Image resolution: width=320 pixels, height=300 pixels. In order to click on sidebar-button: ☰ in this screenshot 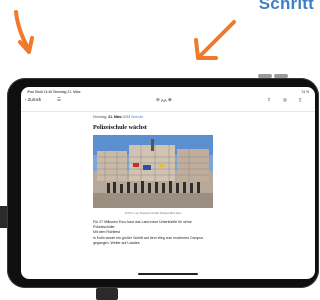, I will do `click(59, 100)`.